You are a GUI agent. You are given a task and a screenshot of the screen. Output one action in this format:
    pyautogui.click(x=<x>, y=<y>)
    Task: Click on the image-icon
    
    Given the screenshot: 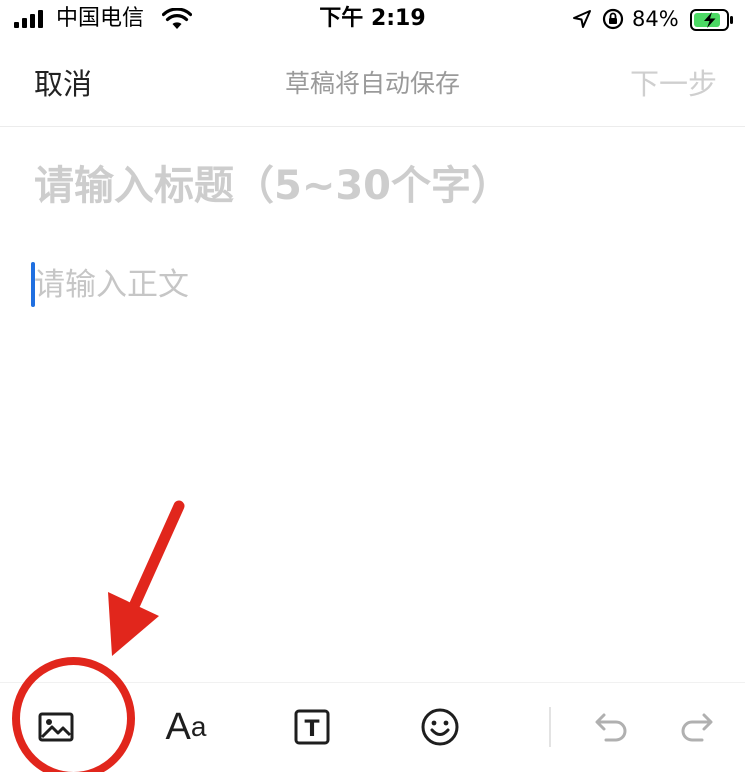 What is the action you would take?
    pyautogui.click(x=56, y=727)
    